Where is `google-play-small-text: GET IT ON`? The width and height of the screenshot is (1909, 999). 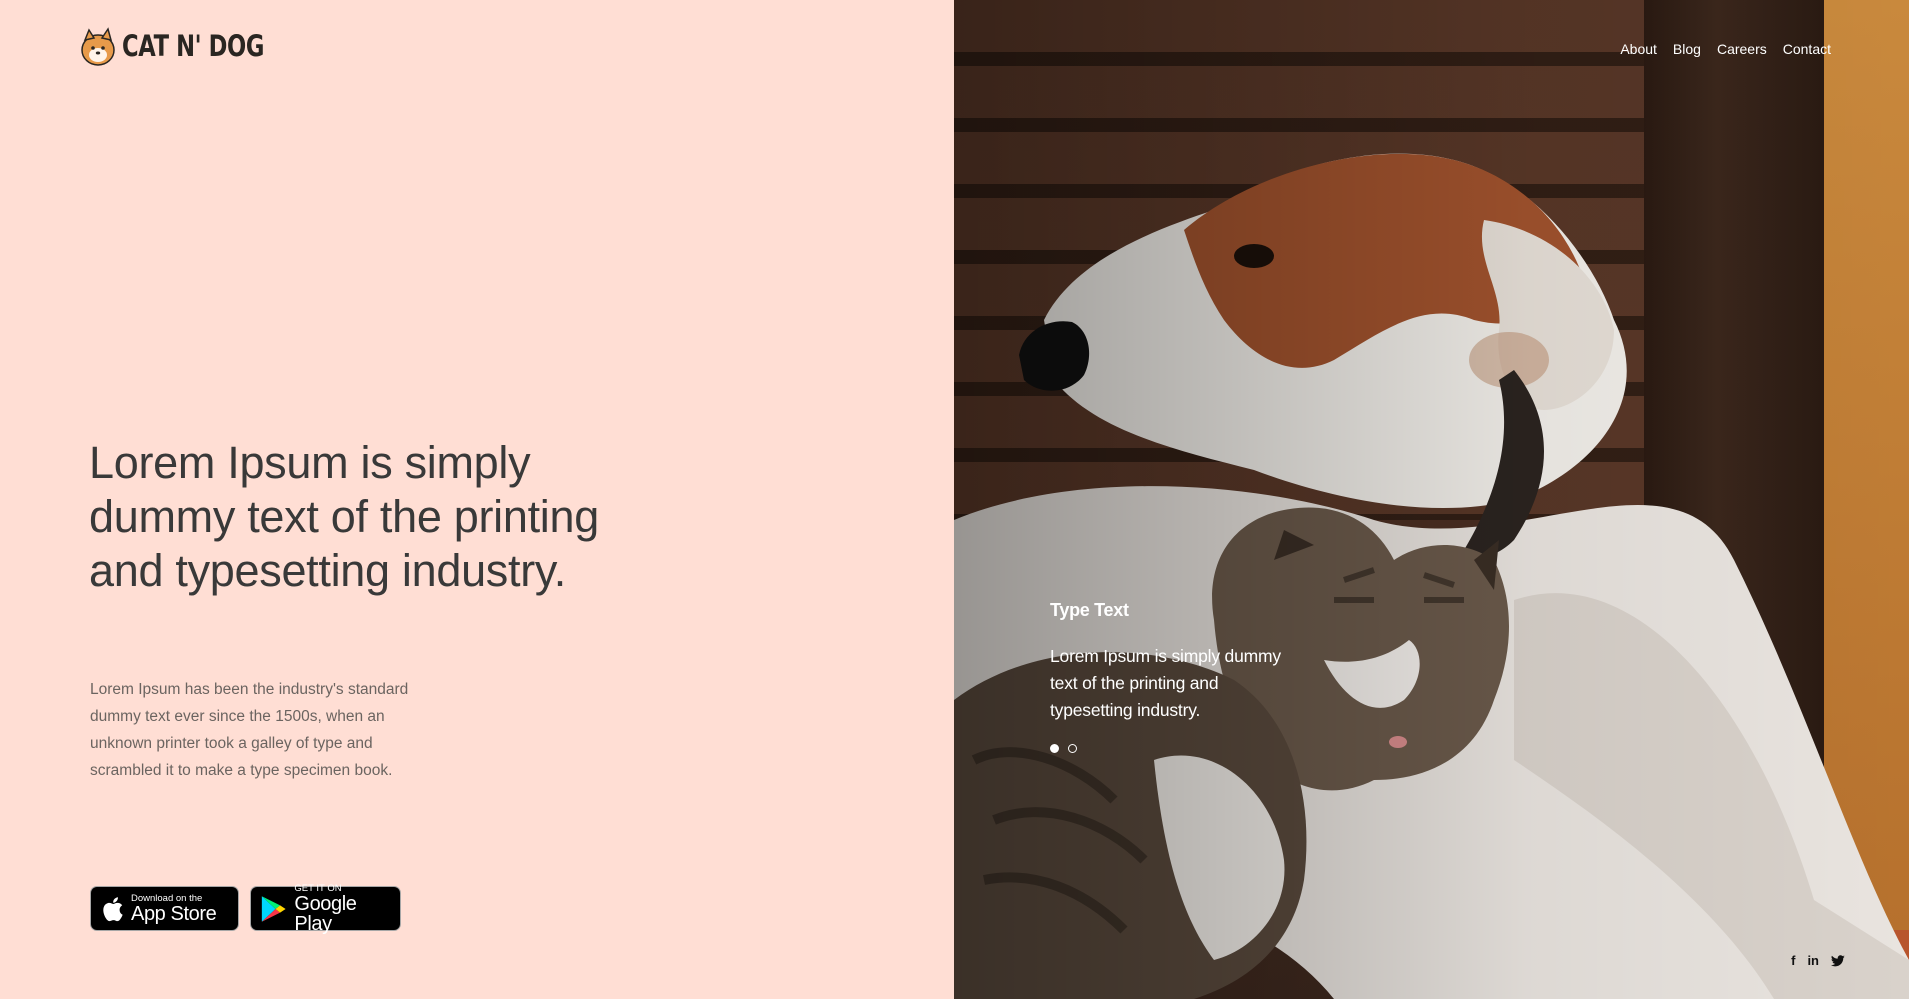 google-play-small-text: GET IT ON is located at coordinates (318, 888).